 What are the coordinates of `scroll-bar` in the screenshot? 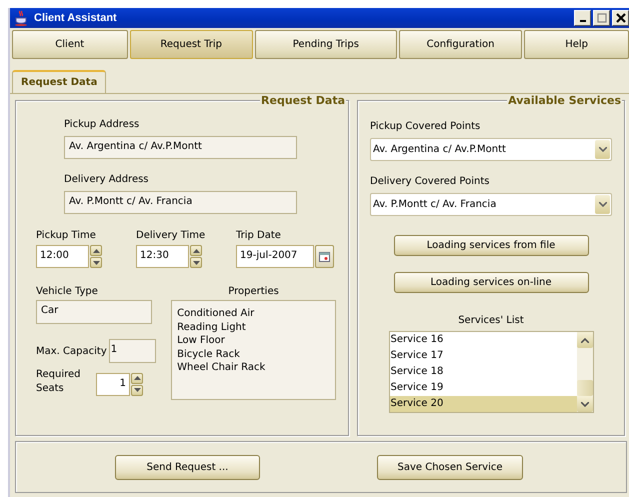 It's located at (584, 372).